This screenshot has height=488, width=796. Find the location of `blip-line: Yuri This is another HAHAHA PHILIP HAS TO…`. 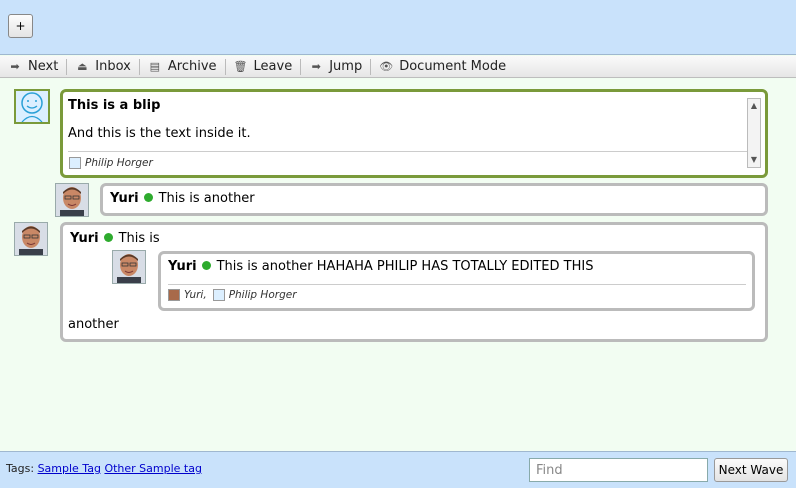

blip-line: Yuri This is another HAHAHA PHILIP HAS TO… is located at coordinates (380, 266).